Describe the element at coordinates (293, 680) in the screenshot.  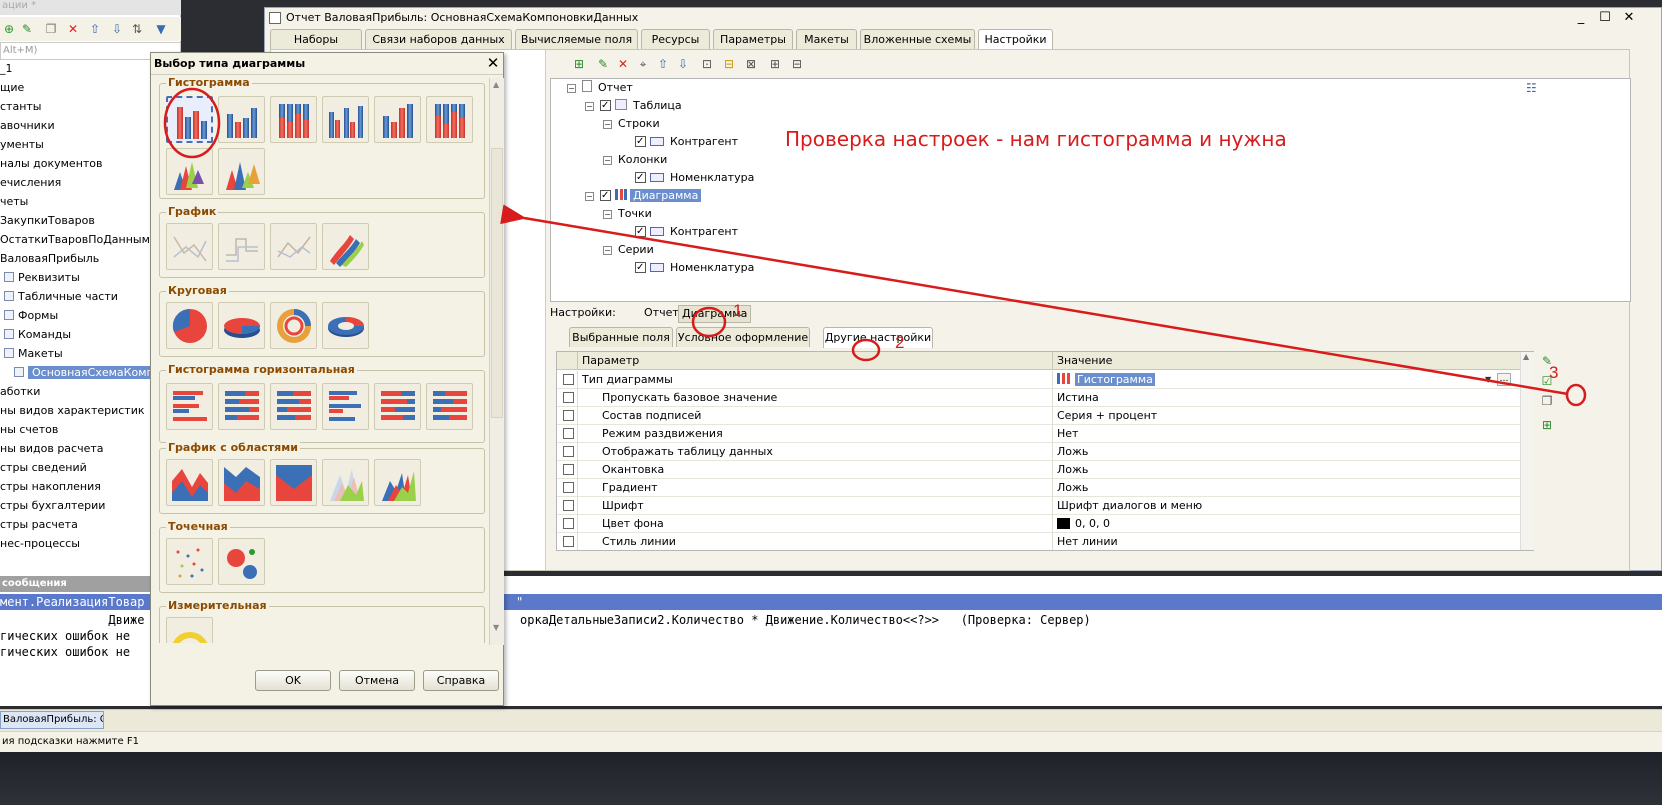
I see `ok-button: OK` at that location.